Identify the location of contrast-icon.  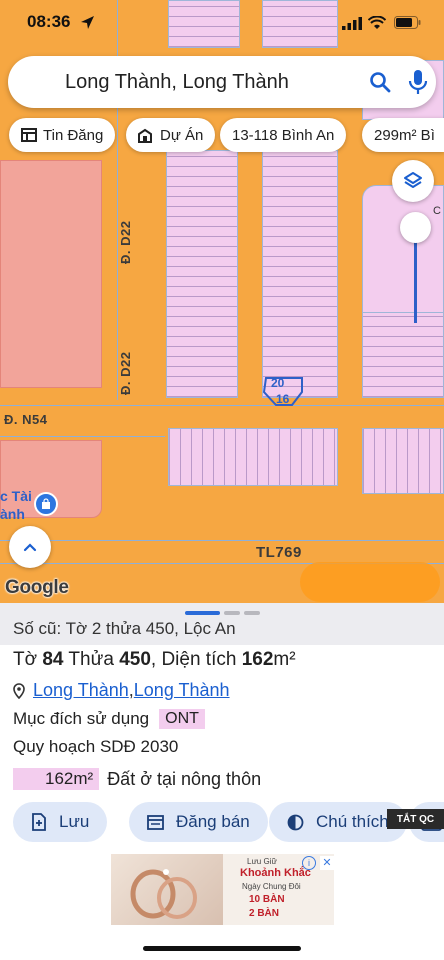
(295, 822).